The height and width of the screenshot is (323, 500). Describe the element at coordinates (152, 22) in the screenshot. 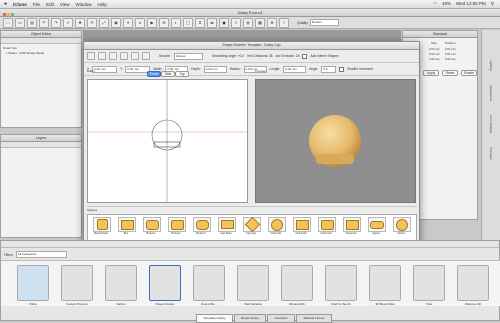

I see `render-icon: ▶` at that location.